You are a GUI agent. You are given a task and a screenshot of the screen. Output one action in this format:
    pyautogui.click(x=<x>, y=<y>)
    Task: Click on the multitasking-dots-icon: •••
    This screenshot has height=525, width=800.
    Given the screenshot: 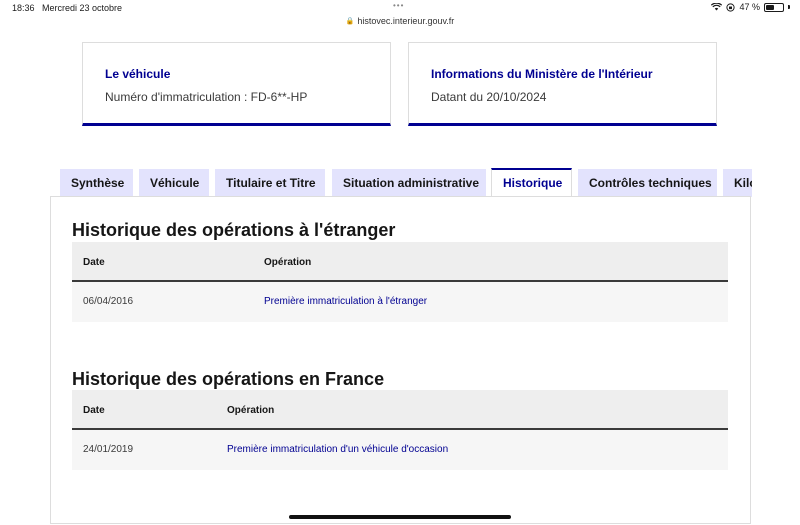 What is the action you would take?
    pyautogui.click(x=398, y=5)
    